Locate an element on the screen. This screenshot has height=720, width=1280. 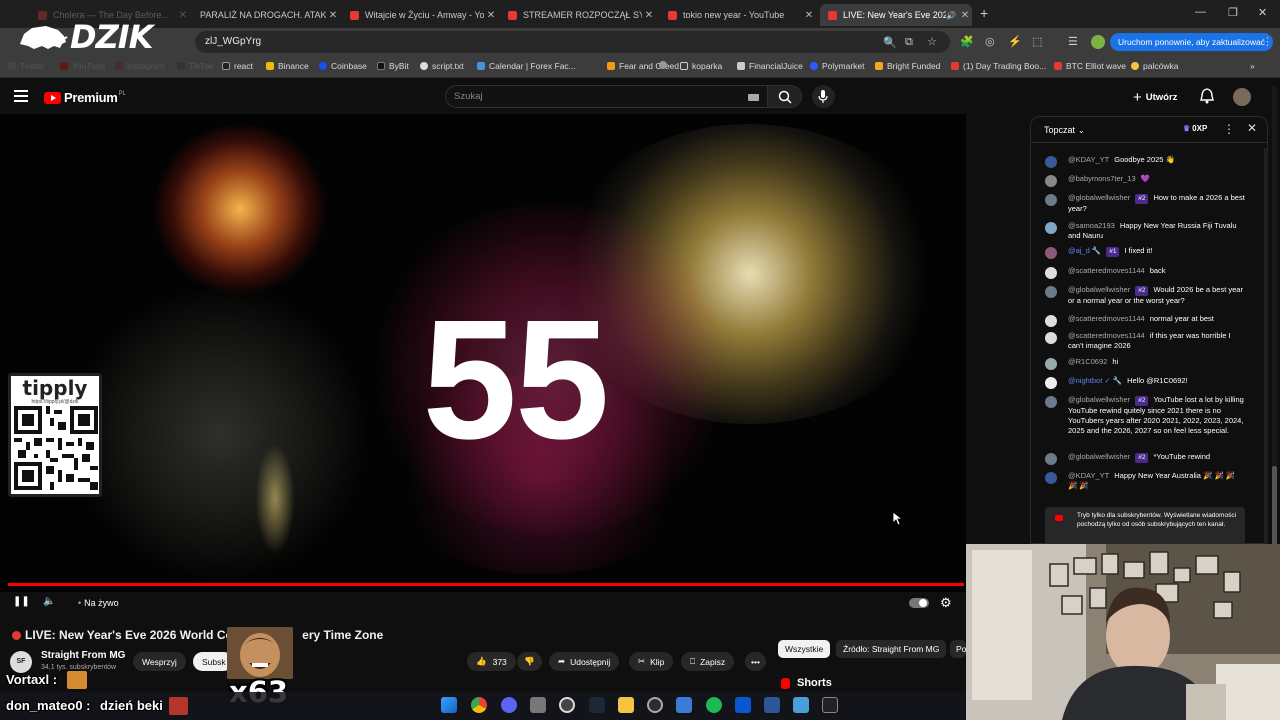
user-avatar is located at coordinates (1051, 162).